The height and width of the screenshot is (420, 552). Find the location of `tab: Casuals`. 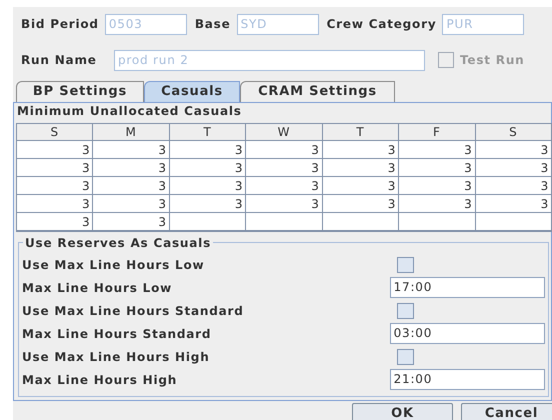

tab: Casuals is located at coordinates (192, 91).